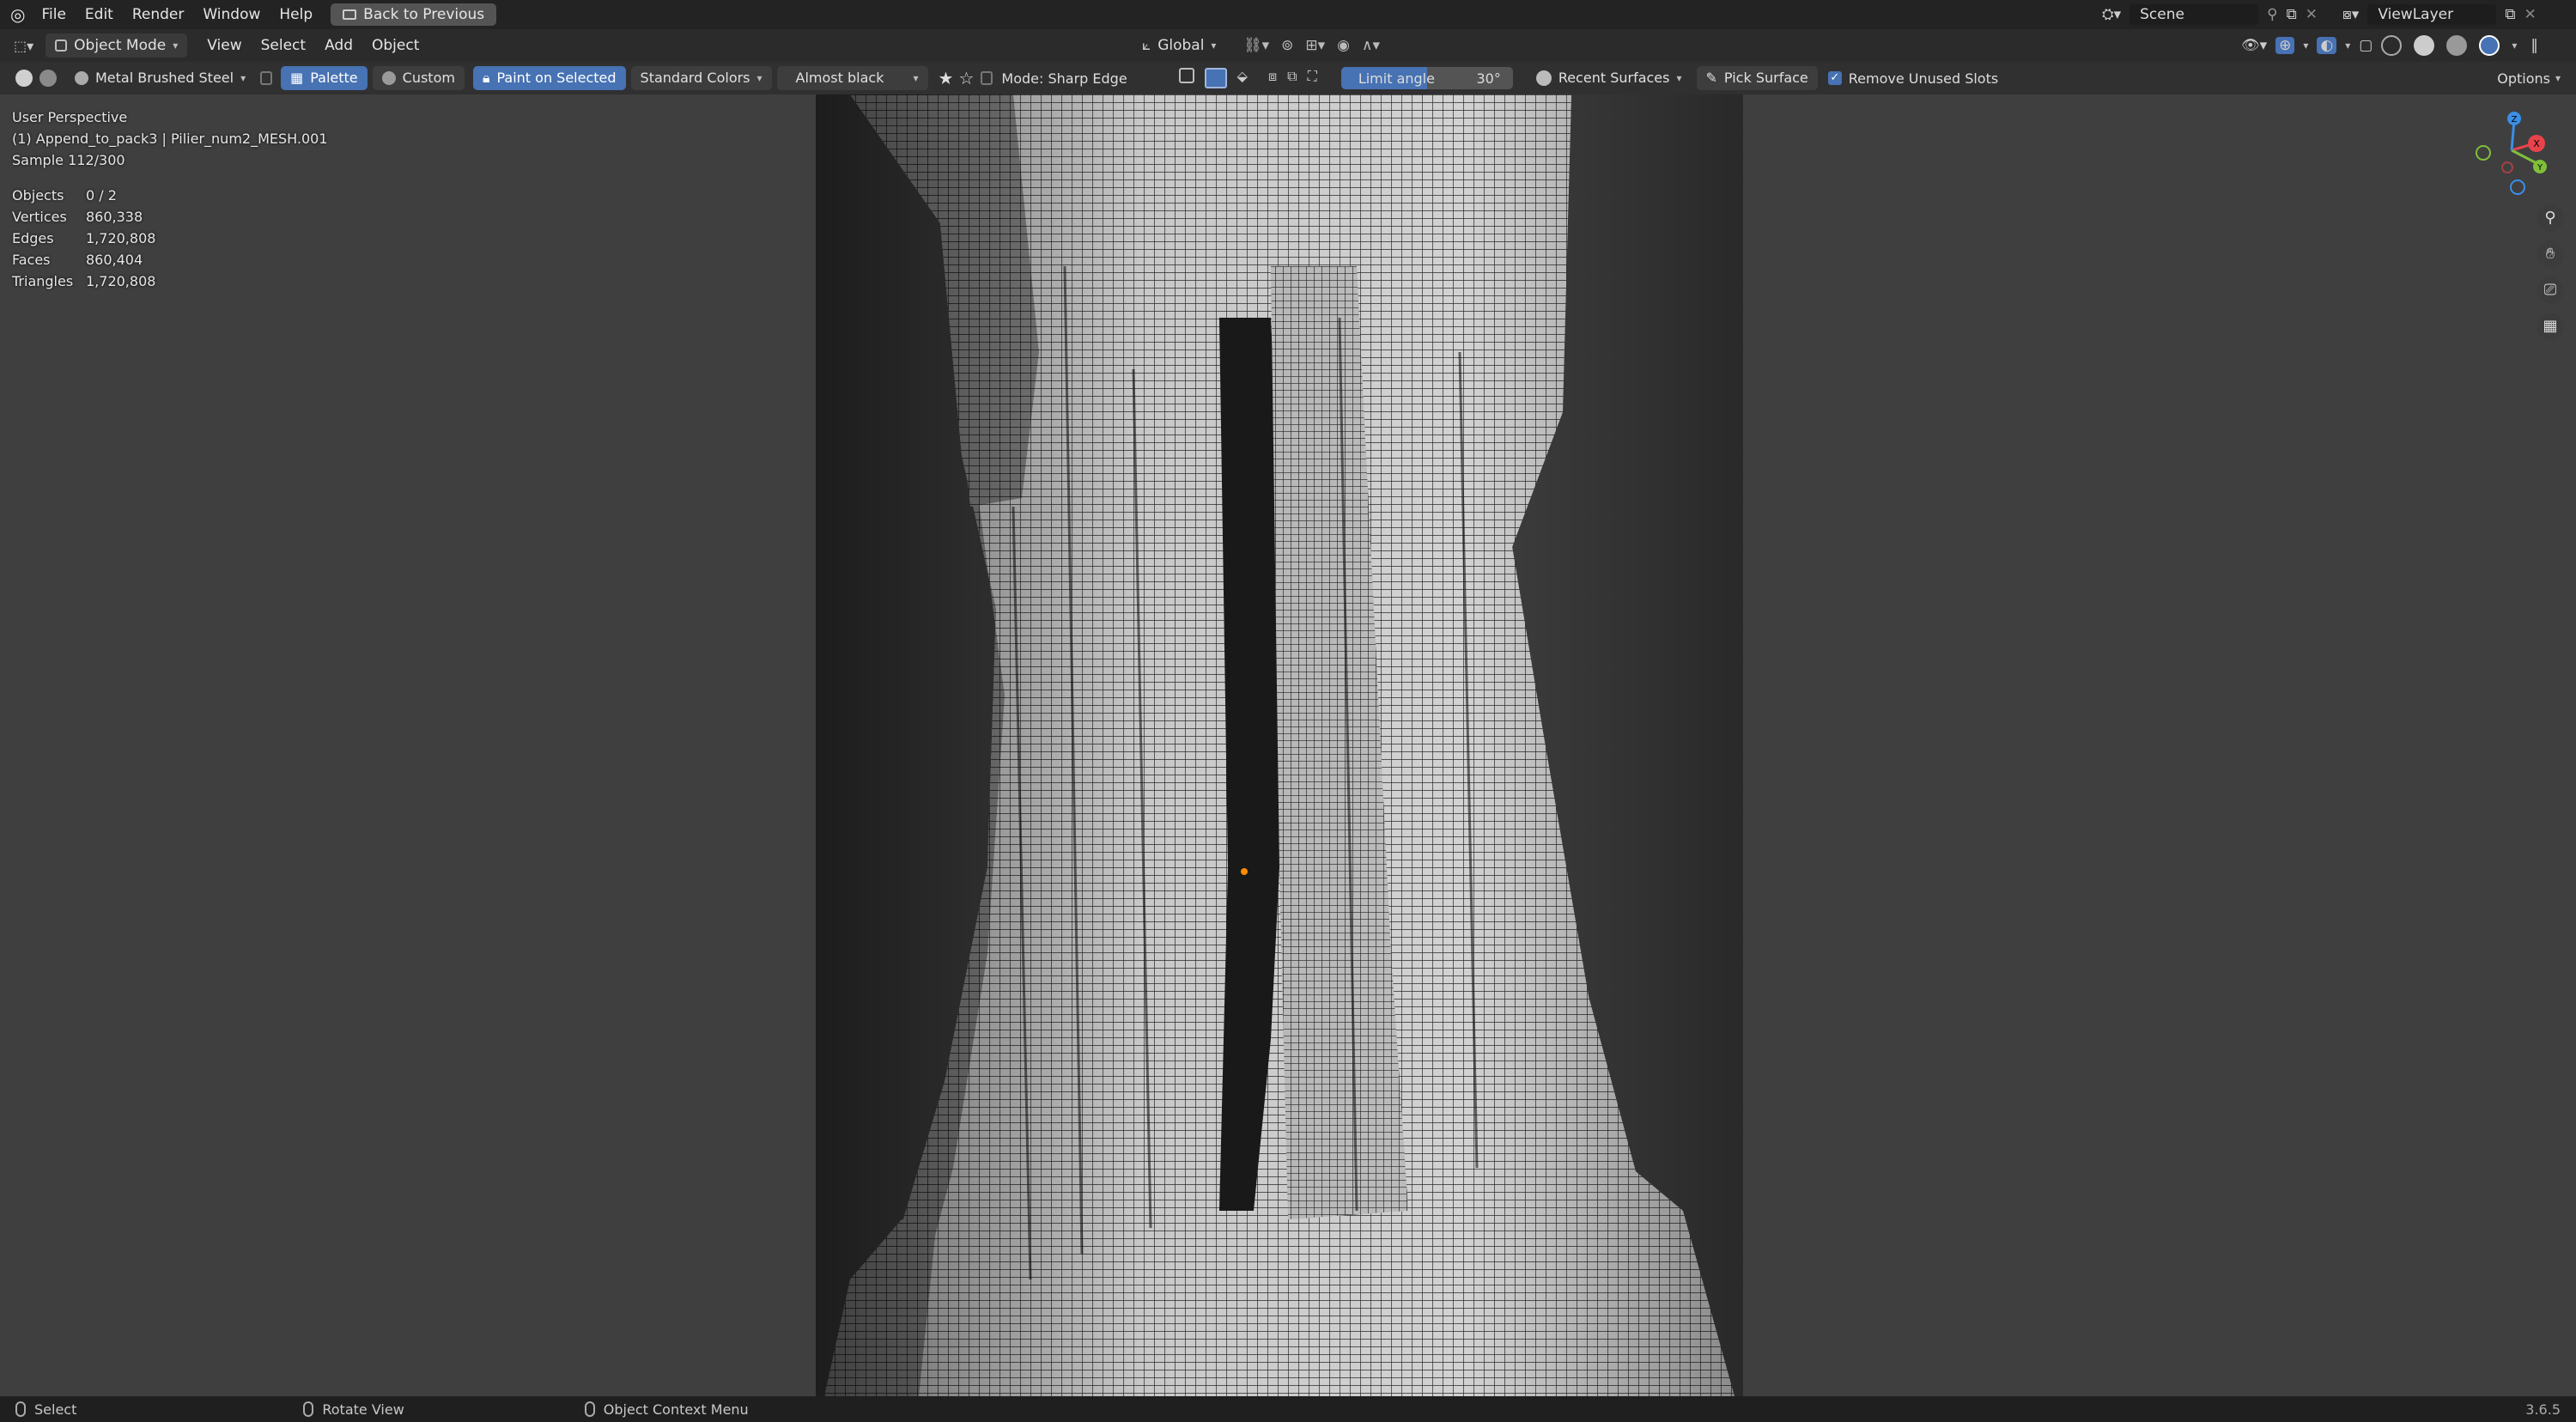  Describe the element at coordinates (231, 15) in the screenshot. I see `menu-window: Window` at that location.